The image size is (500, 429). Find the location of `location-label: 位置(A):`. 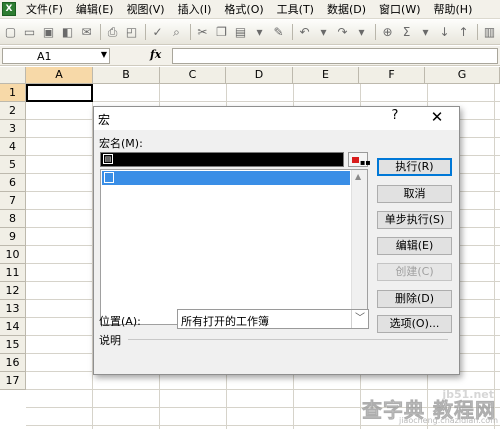

location-label: 位置(A): is located at coordinates (120, 321).